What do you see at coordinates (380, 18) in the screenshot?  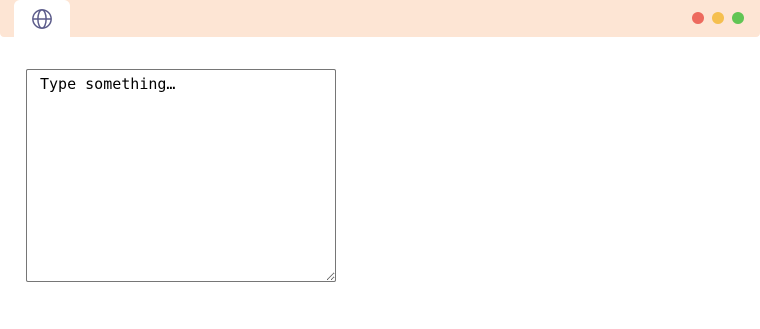 I see `title-bar` at bounding box center [380, 18].